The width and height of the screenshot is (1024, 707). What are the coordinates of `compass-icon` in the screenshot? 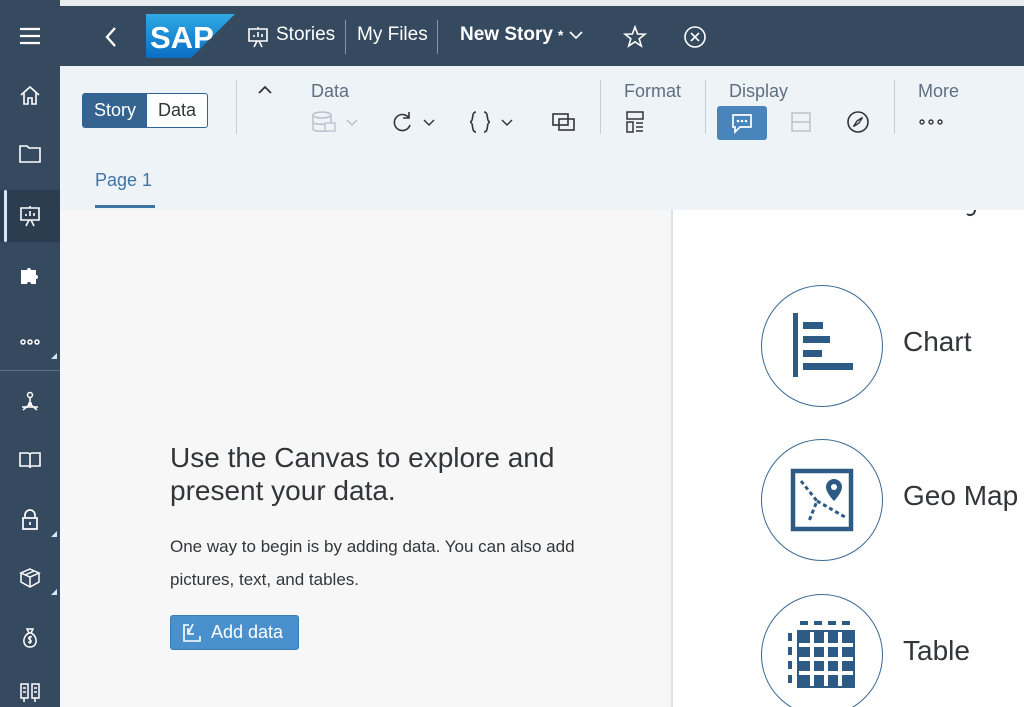 It's located at (858, 122).